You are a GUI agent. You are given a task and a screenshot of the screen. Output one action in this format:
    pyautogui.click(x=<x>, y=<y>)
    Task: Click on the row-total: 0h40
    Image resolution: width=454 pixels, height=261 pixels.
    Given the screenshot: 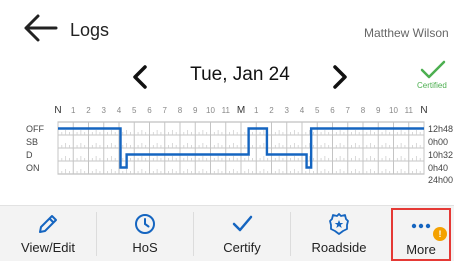 What is the action you would take?
    pyautogui.click(x=438, y=168)
    